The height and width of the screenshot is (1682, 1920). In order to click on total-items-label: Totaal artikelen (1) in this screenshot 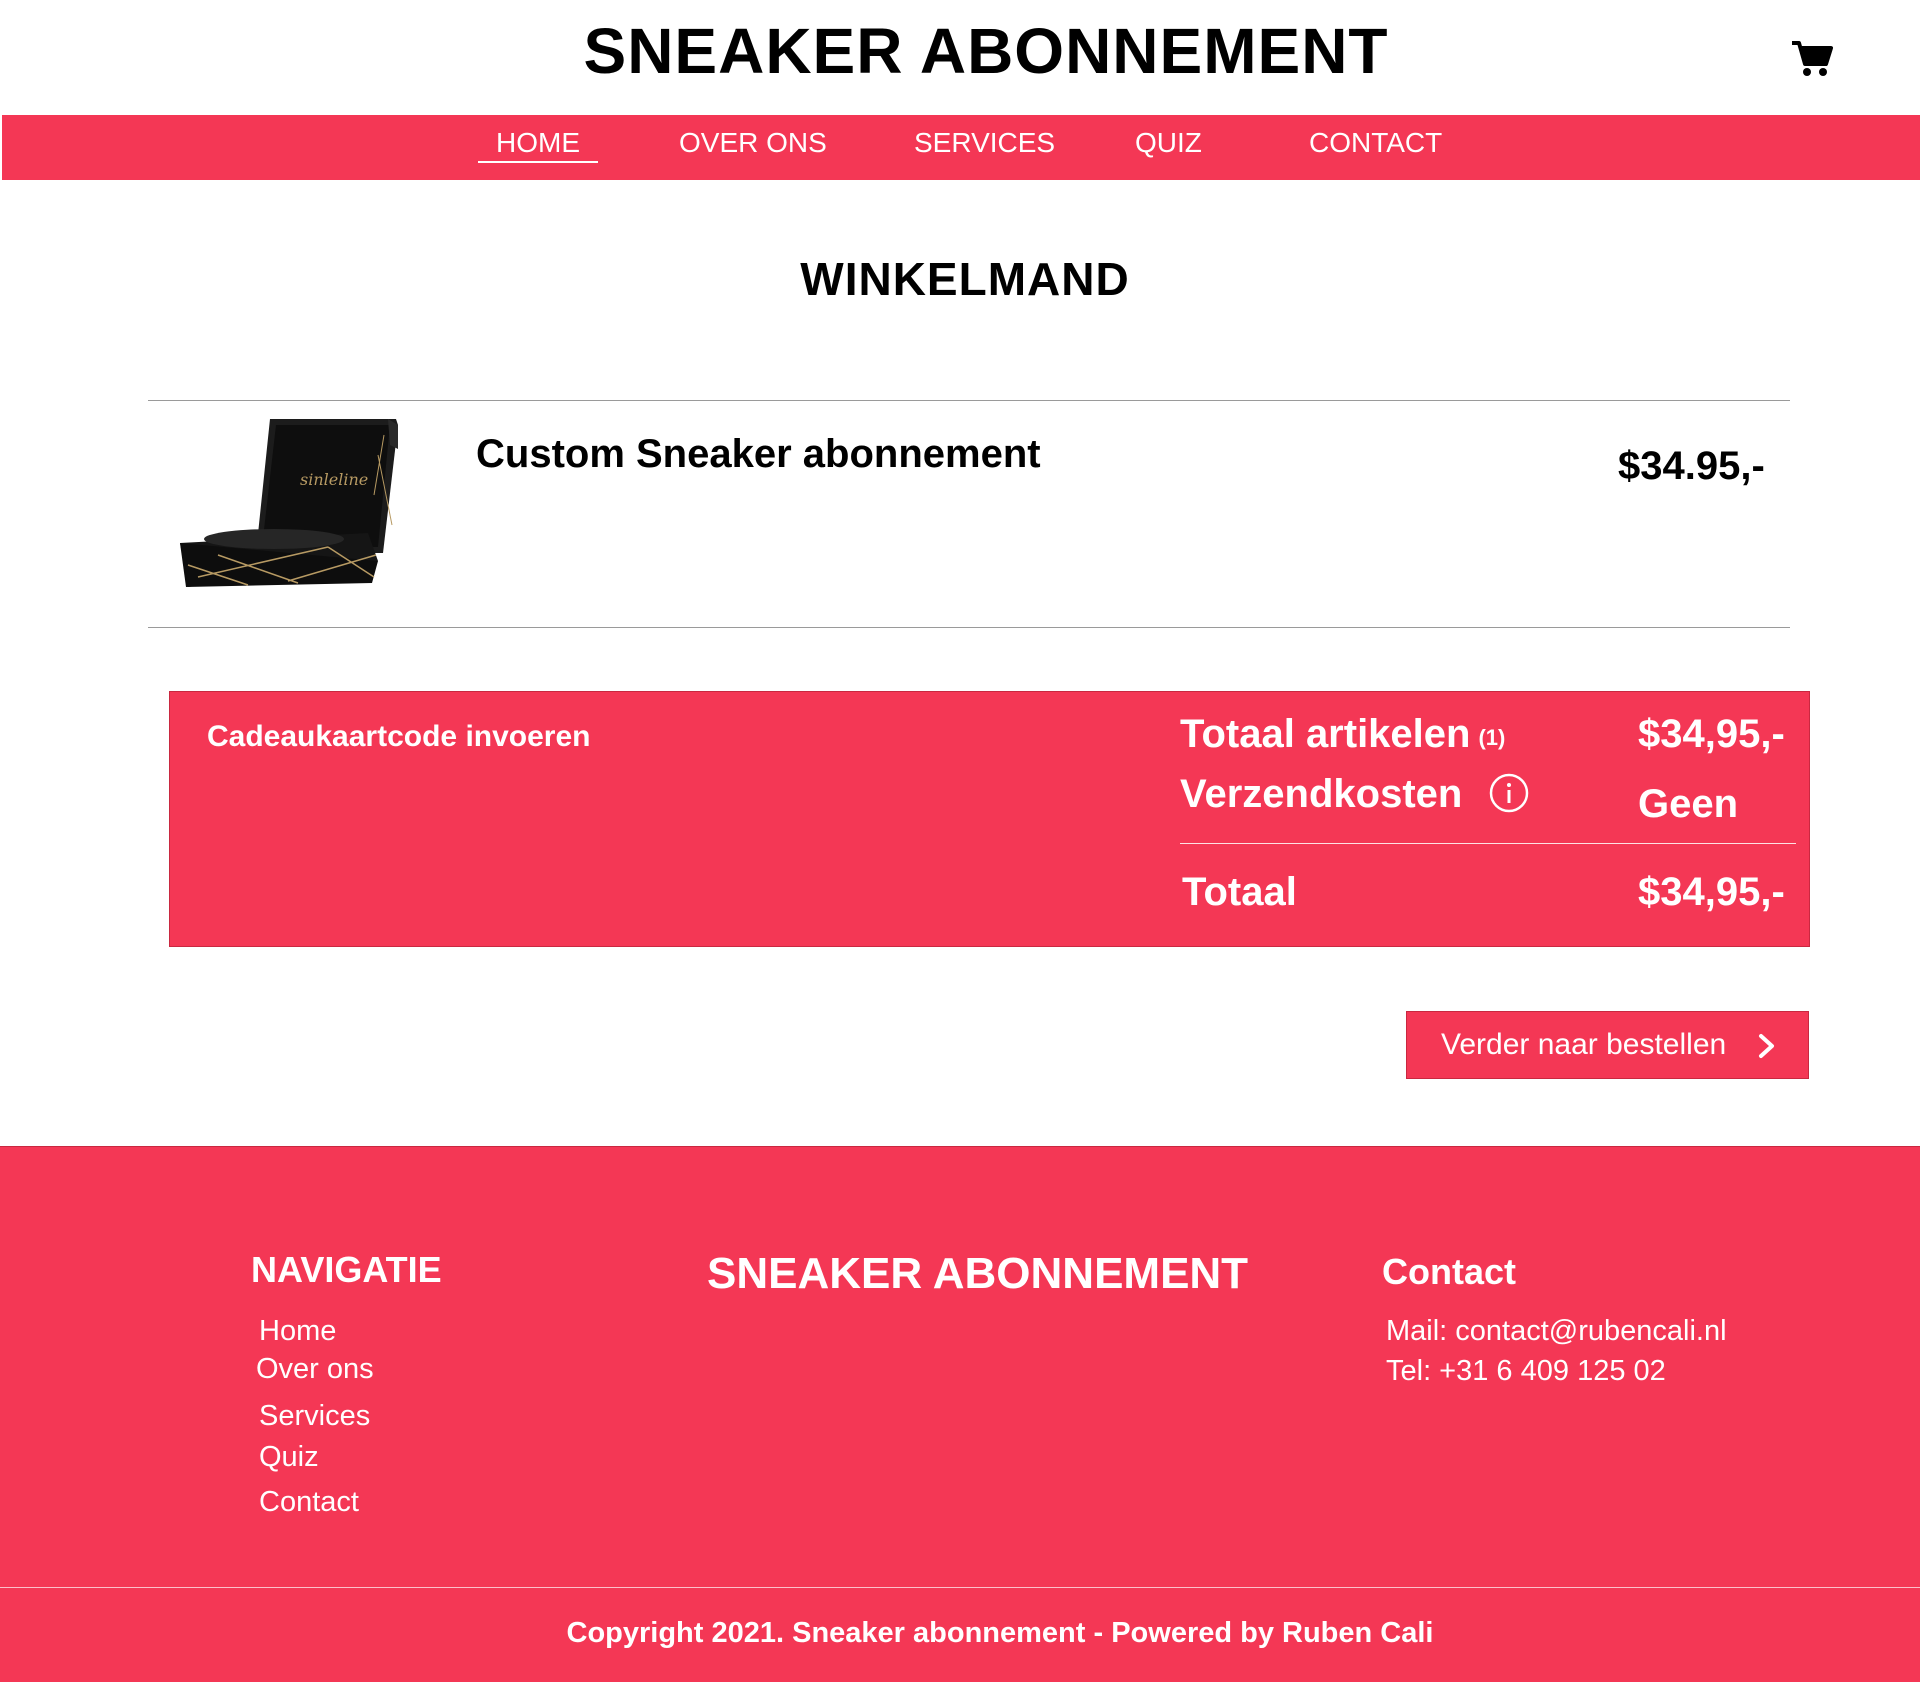, I will do `click(1342, 734)`.